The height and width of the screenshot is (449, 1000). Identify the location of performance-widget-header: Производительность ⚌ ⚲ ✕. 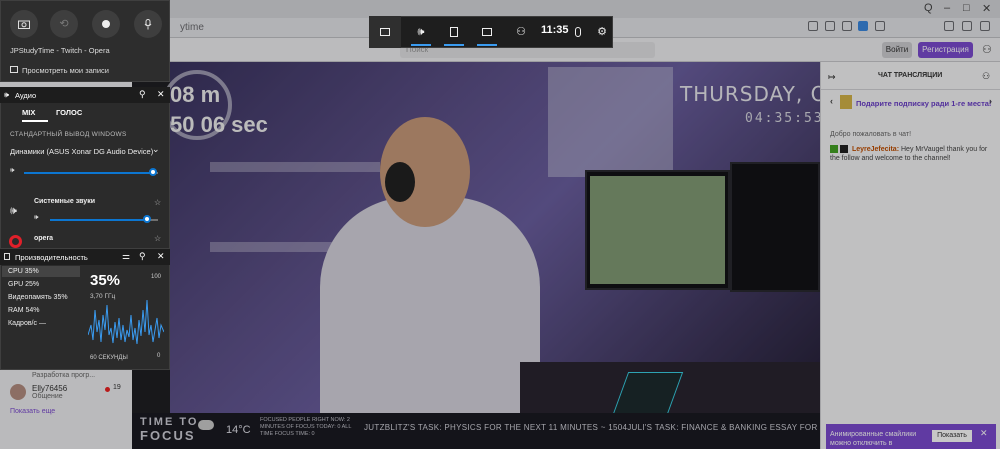
(85, 257).